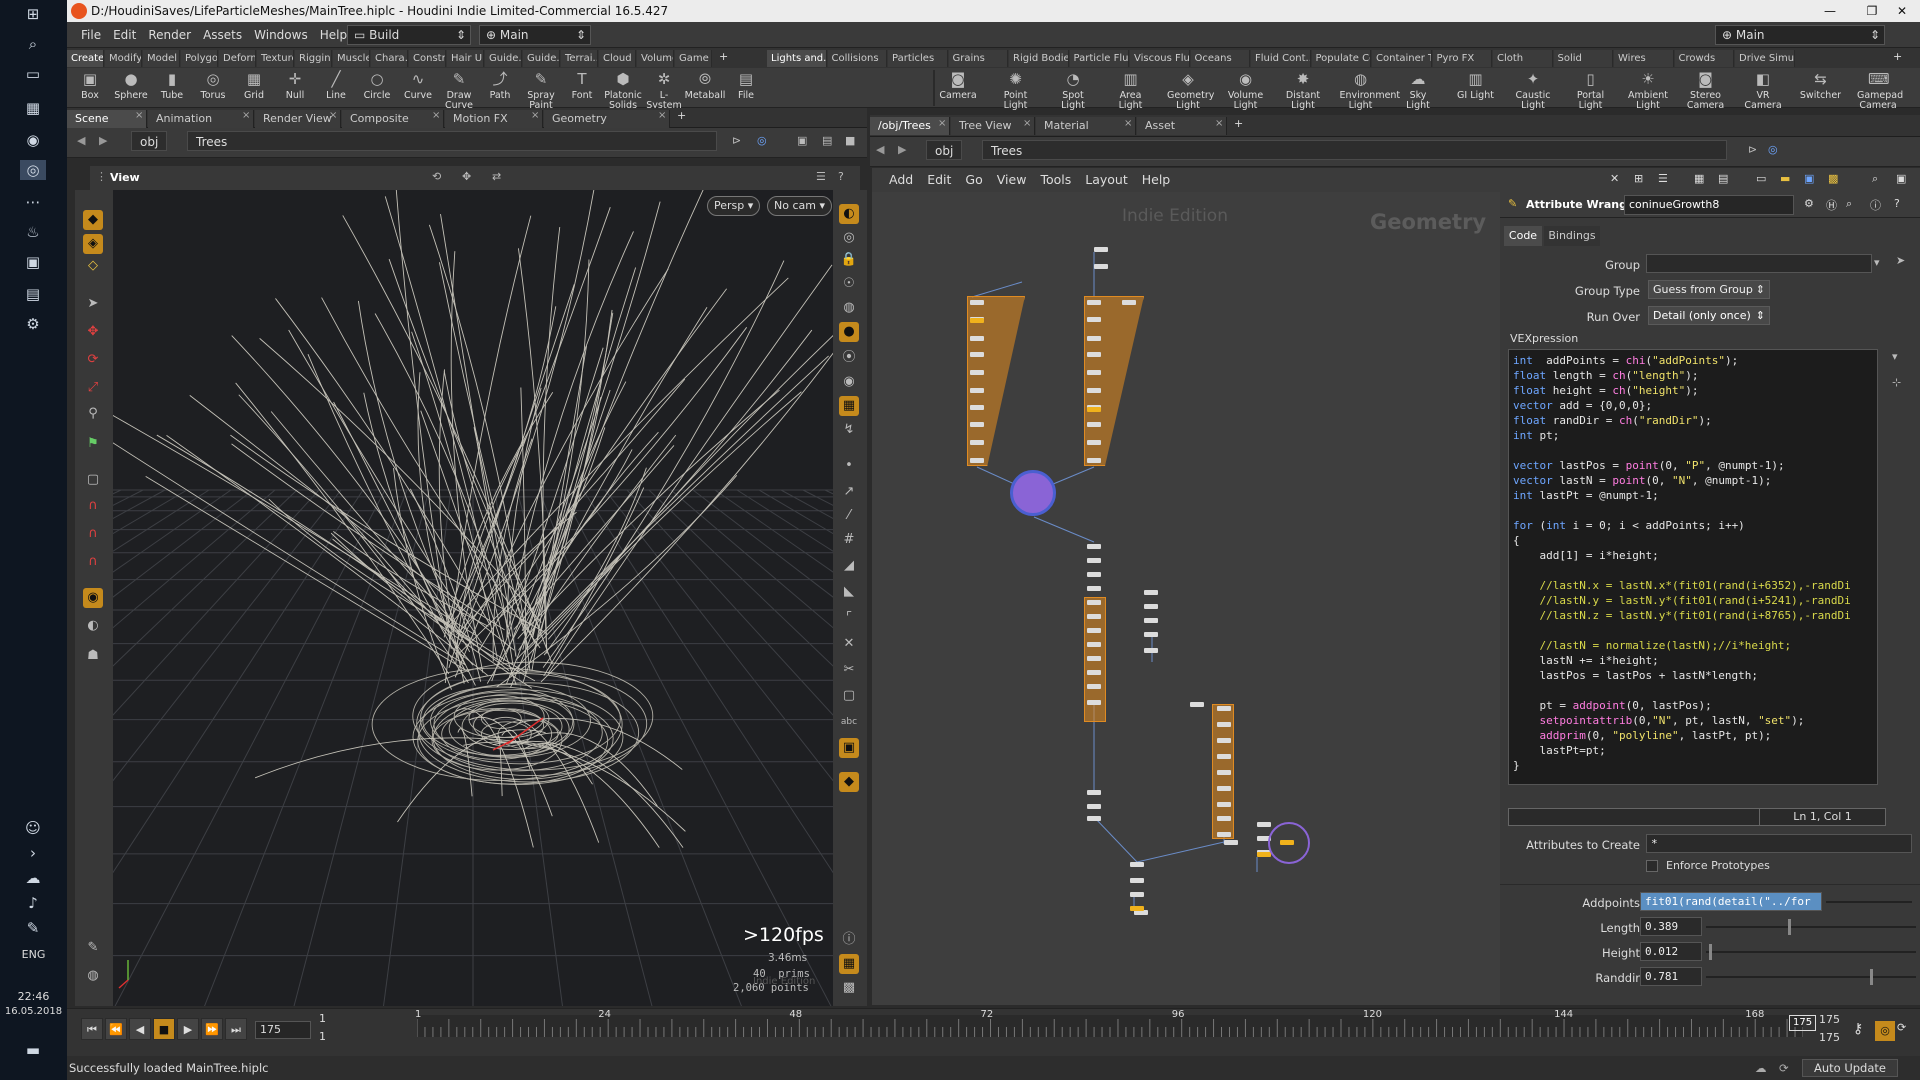 The height and width of the screenshot is (1080, 1920). What do you see at coordinates (201, 126) in the screenshot?
I see `panel-tab: Animation Editor` at bounding box center [201, 126].